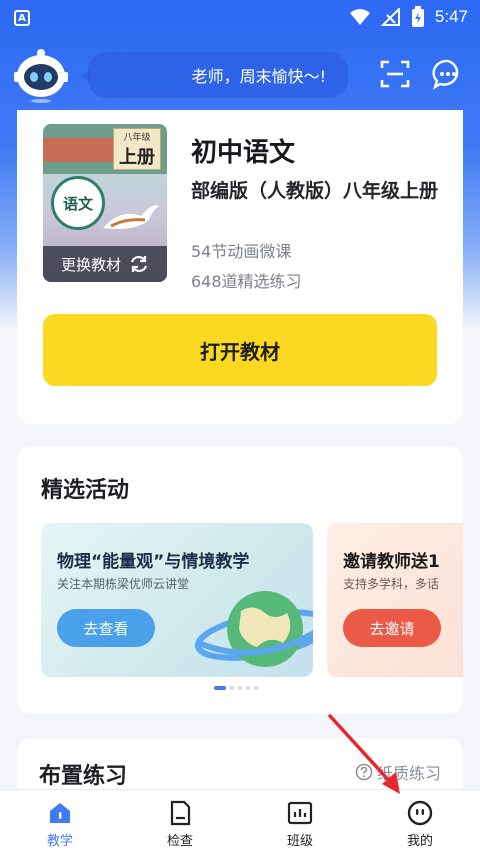  What do you see at coordinates (408, 773) in the screenshot?
I see `paper-practice-label: 纸质练习` at bounding box center [408, 773].